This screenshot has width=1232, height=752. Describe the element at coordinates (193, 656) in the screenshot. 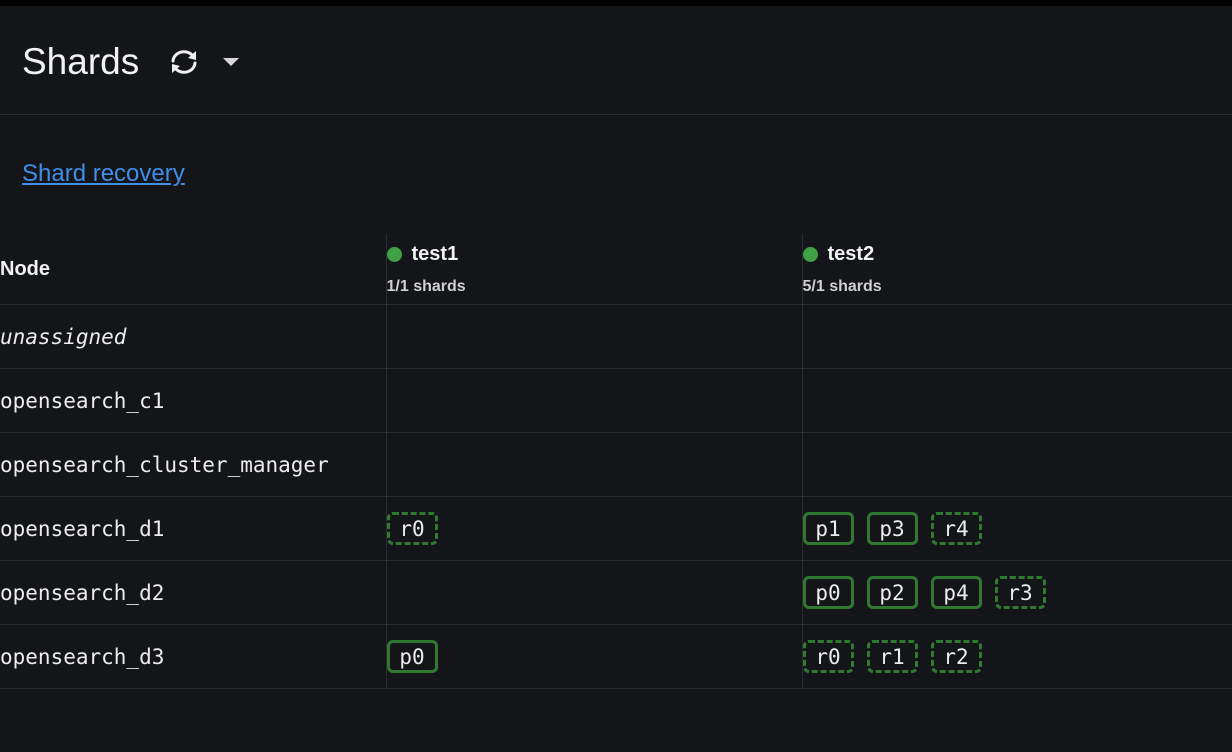

I see `node-name: opensearch_d3` at that location.